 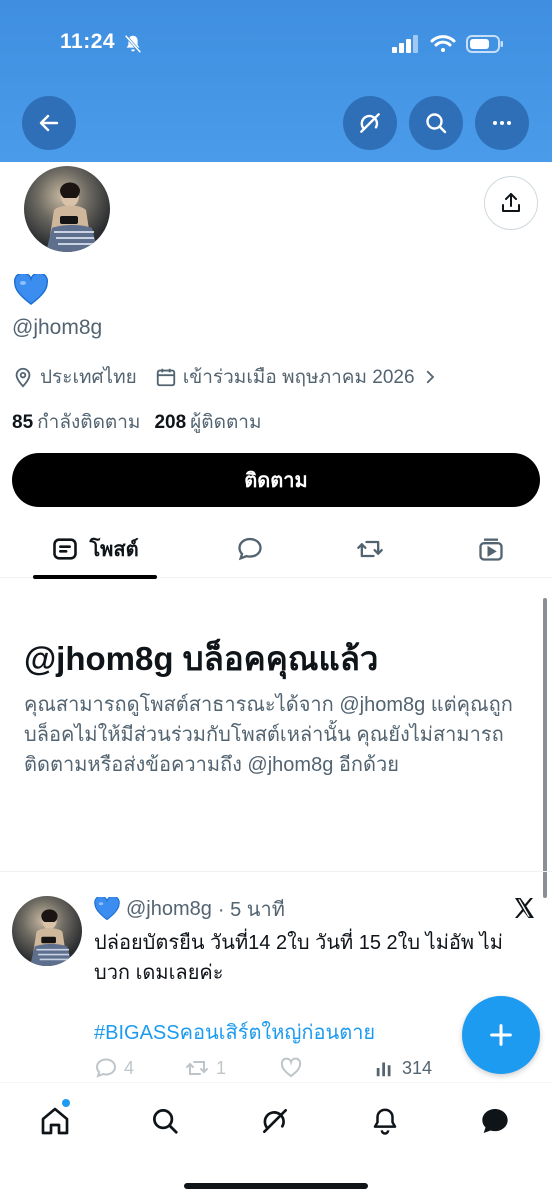 I want to click on bell-muted-icon, so click(x=133, y=46).